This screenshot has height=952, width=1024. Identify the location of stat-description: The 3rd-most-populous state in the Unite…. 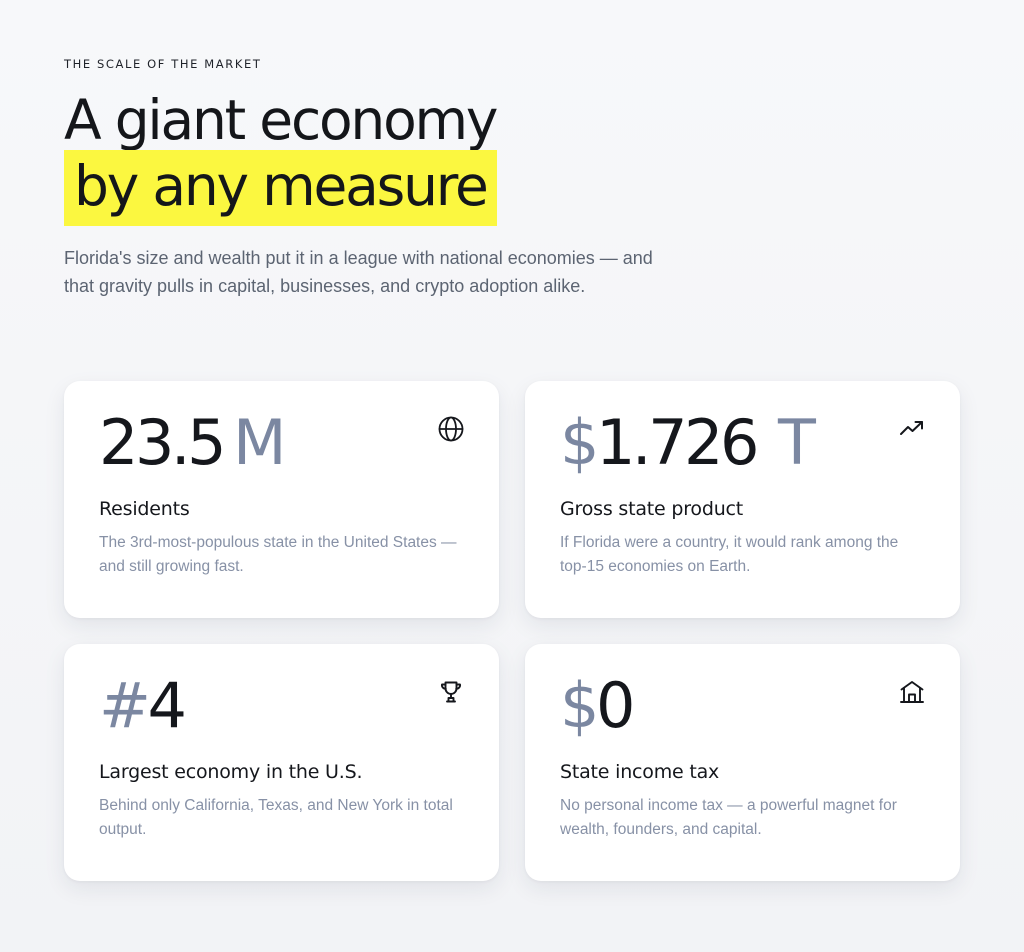
(278, 554).